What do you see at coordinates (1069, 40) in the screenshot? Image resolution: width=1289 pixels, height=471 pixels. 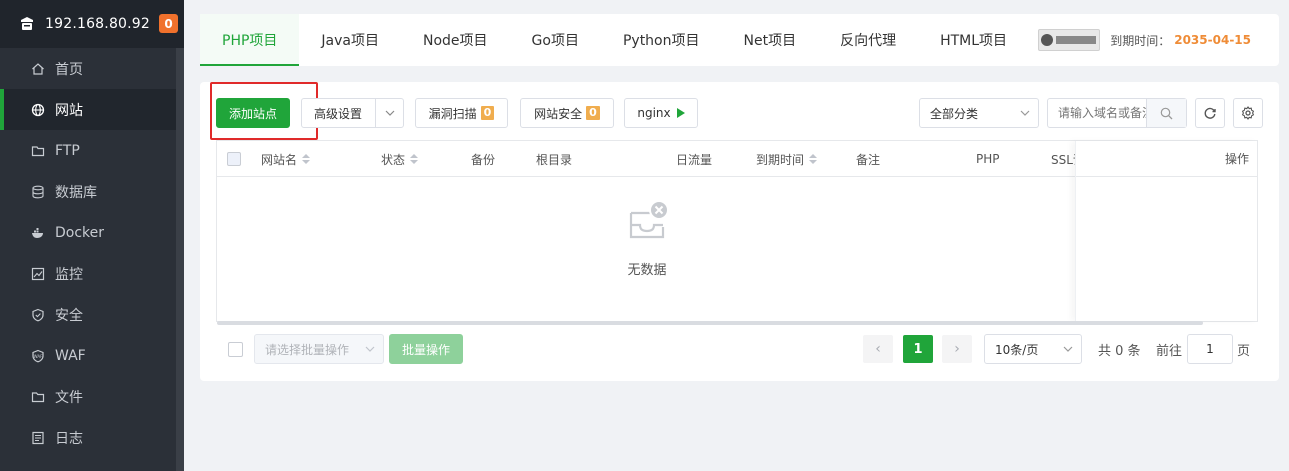 I see `pro-logo` at bounding box center [1069, 40].